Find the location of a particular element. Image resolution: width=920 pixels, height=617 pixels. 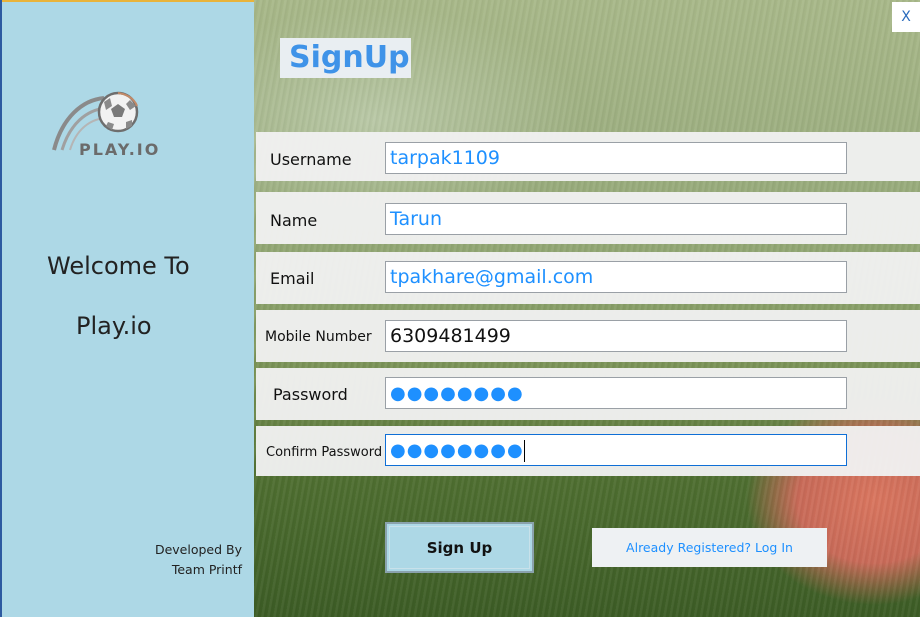

developer-credit: Developed By Team Printf is located at coordinates (198, 560).